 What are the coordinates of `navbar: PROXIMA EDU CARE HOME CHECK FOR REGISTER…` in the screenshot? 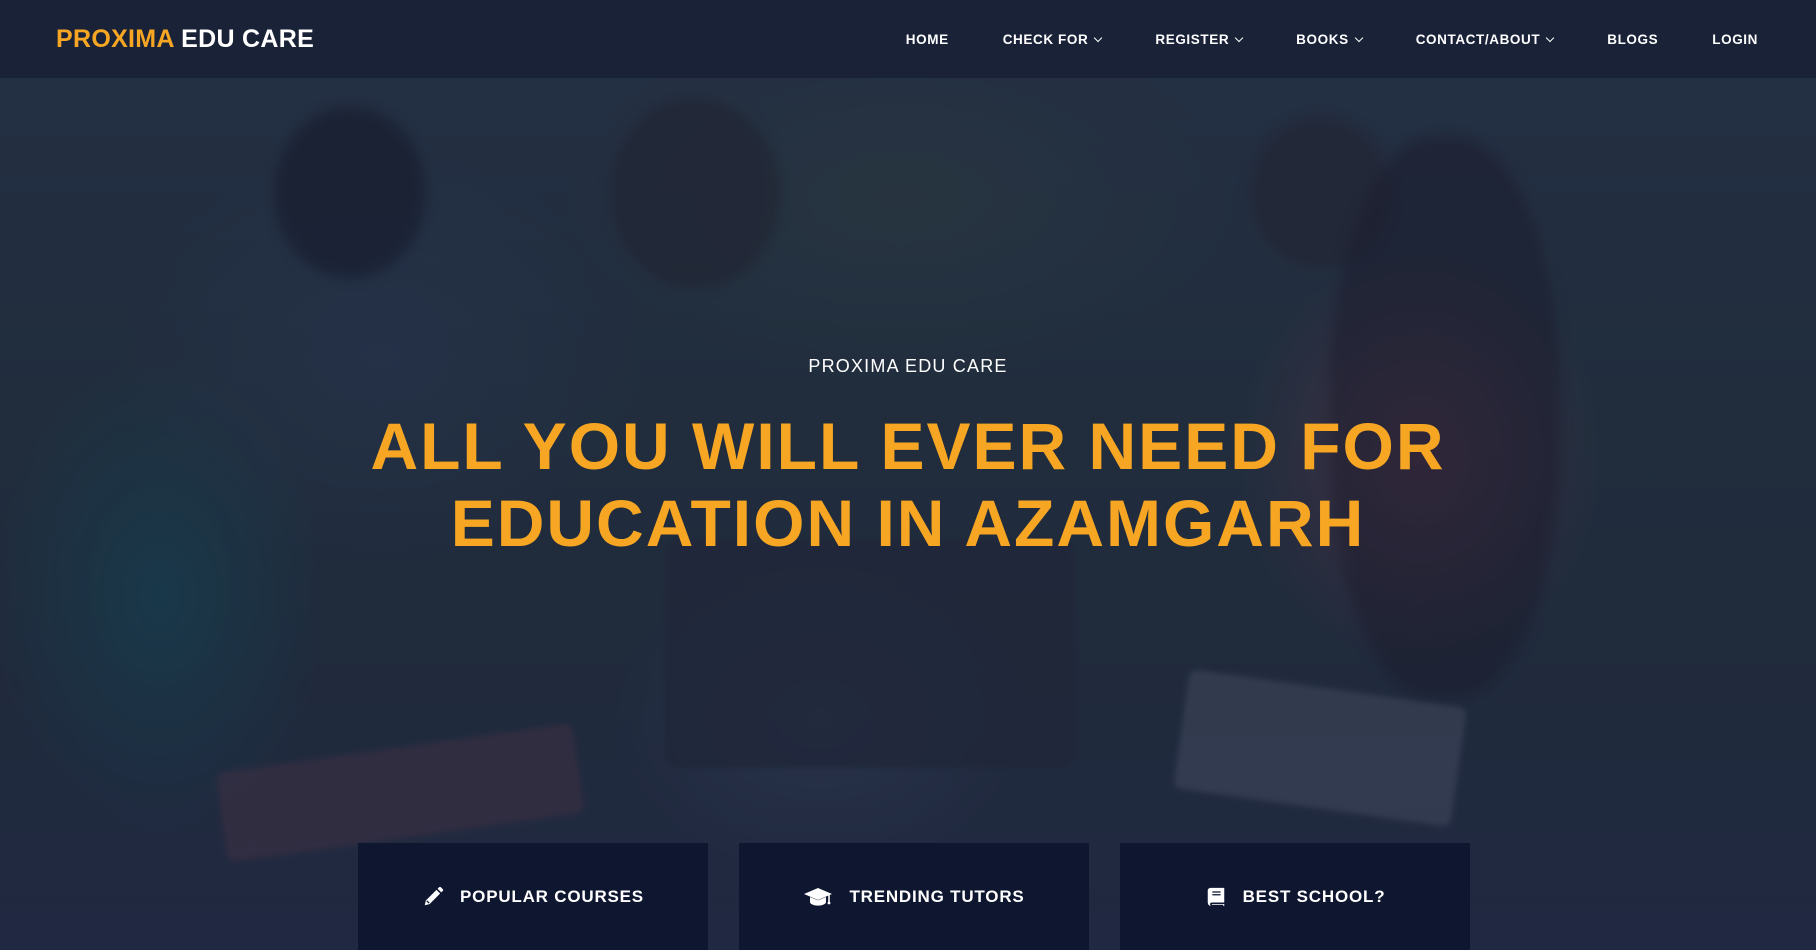 It's located at (908, 39).